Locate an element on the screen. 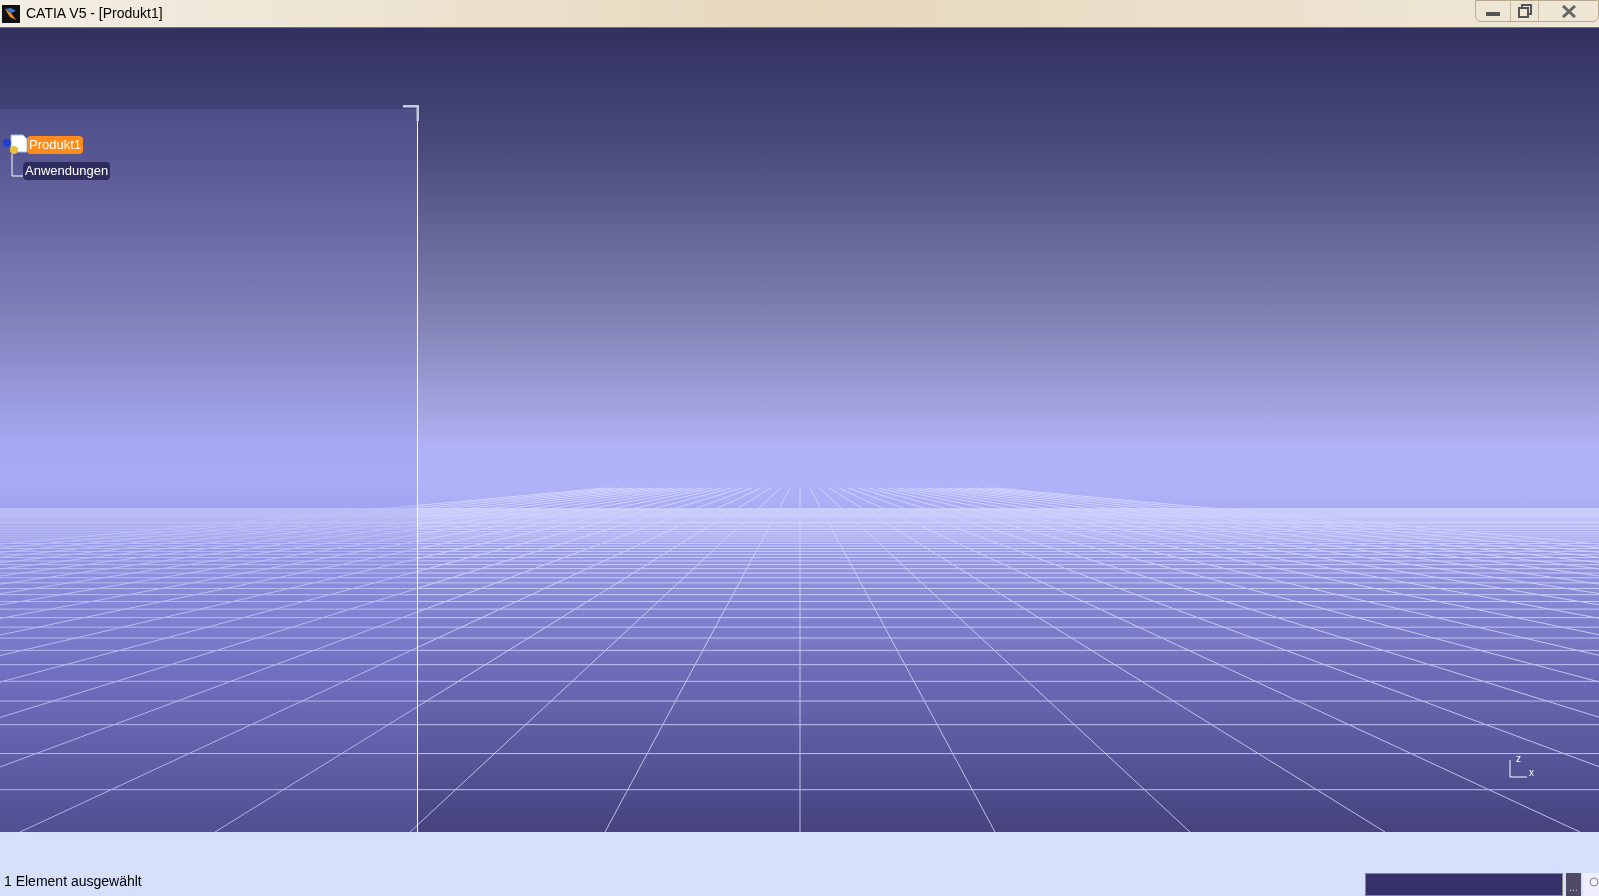 The image size is (1599, 896). axis-label: z is located at coordinates (1518, 759).